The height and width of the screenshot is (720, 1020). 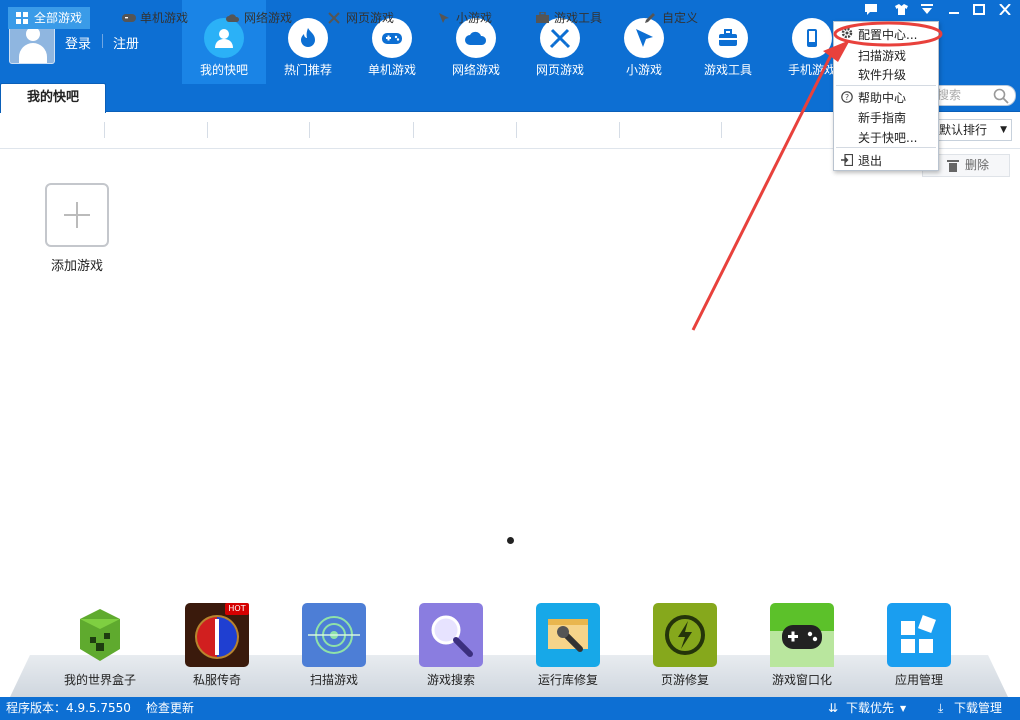 I want to click on pencil-icon, so click(x=650, y=18).